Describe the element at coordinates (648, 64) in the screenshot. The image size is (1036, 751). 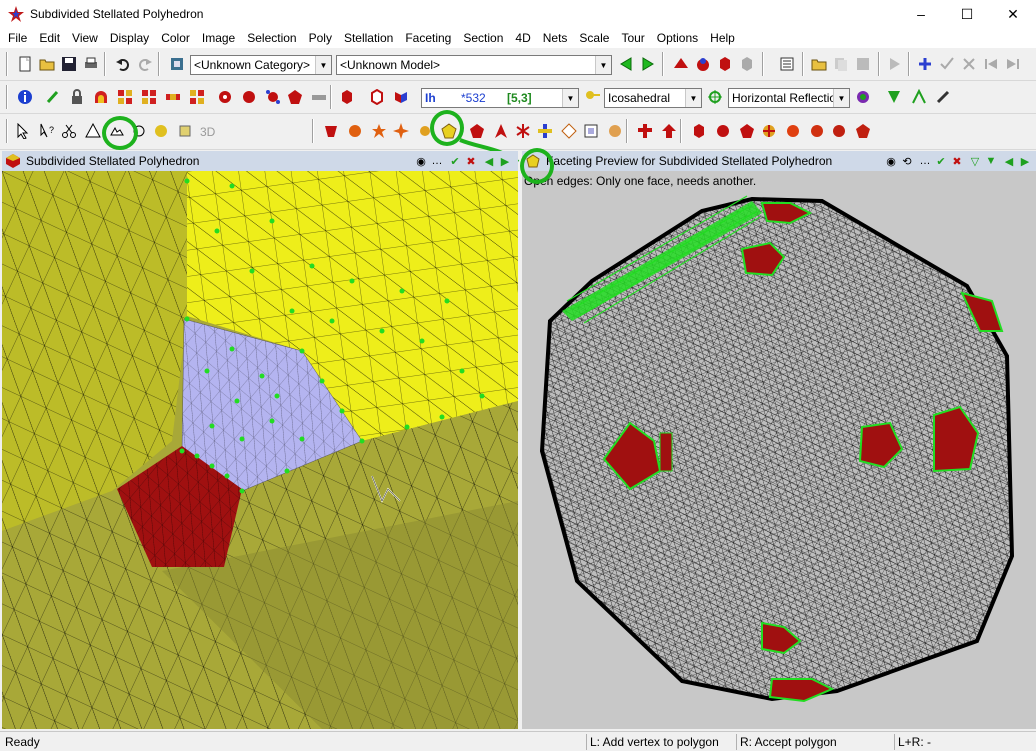
I see `next-model-icon` at that location.